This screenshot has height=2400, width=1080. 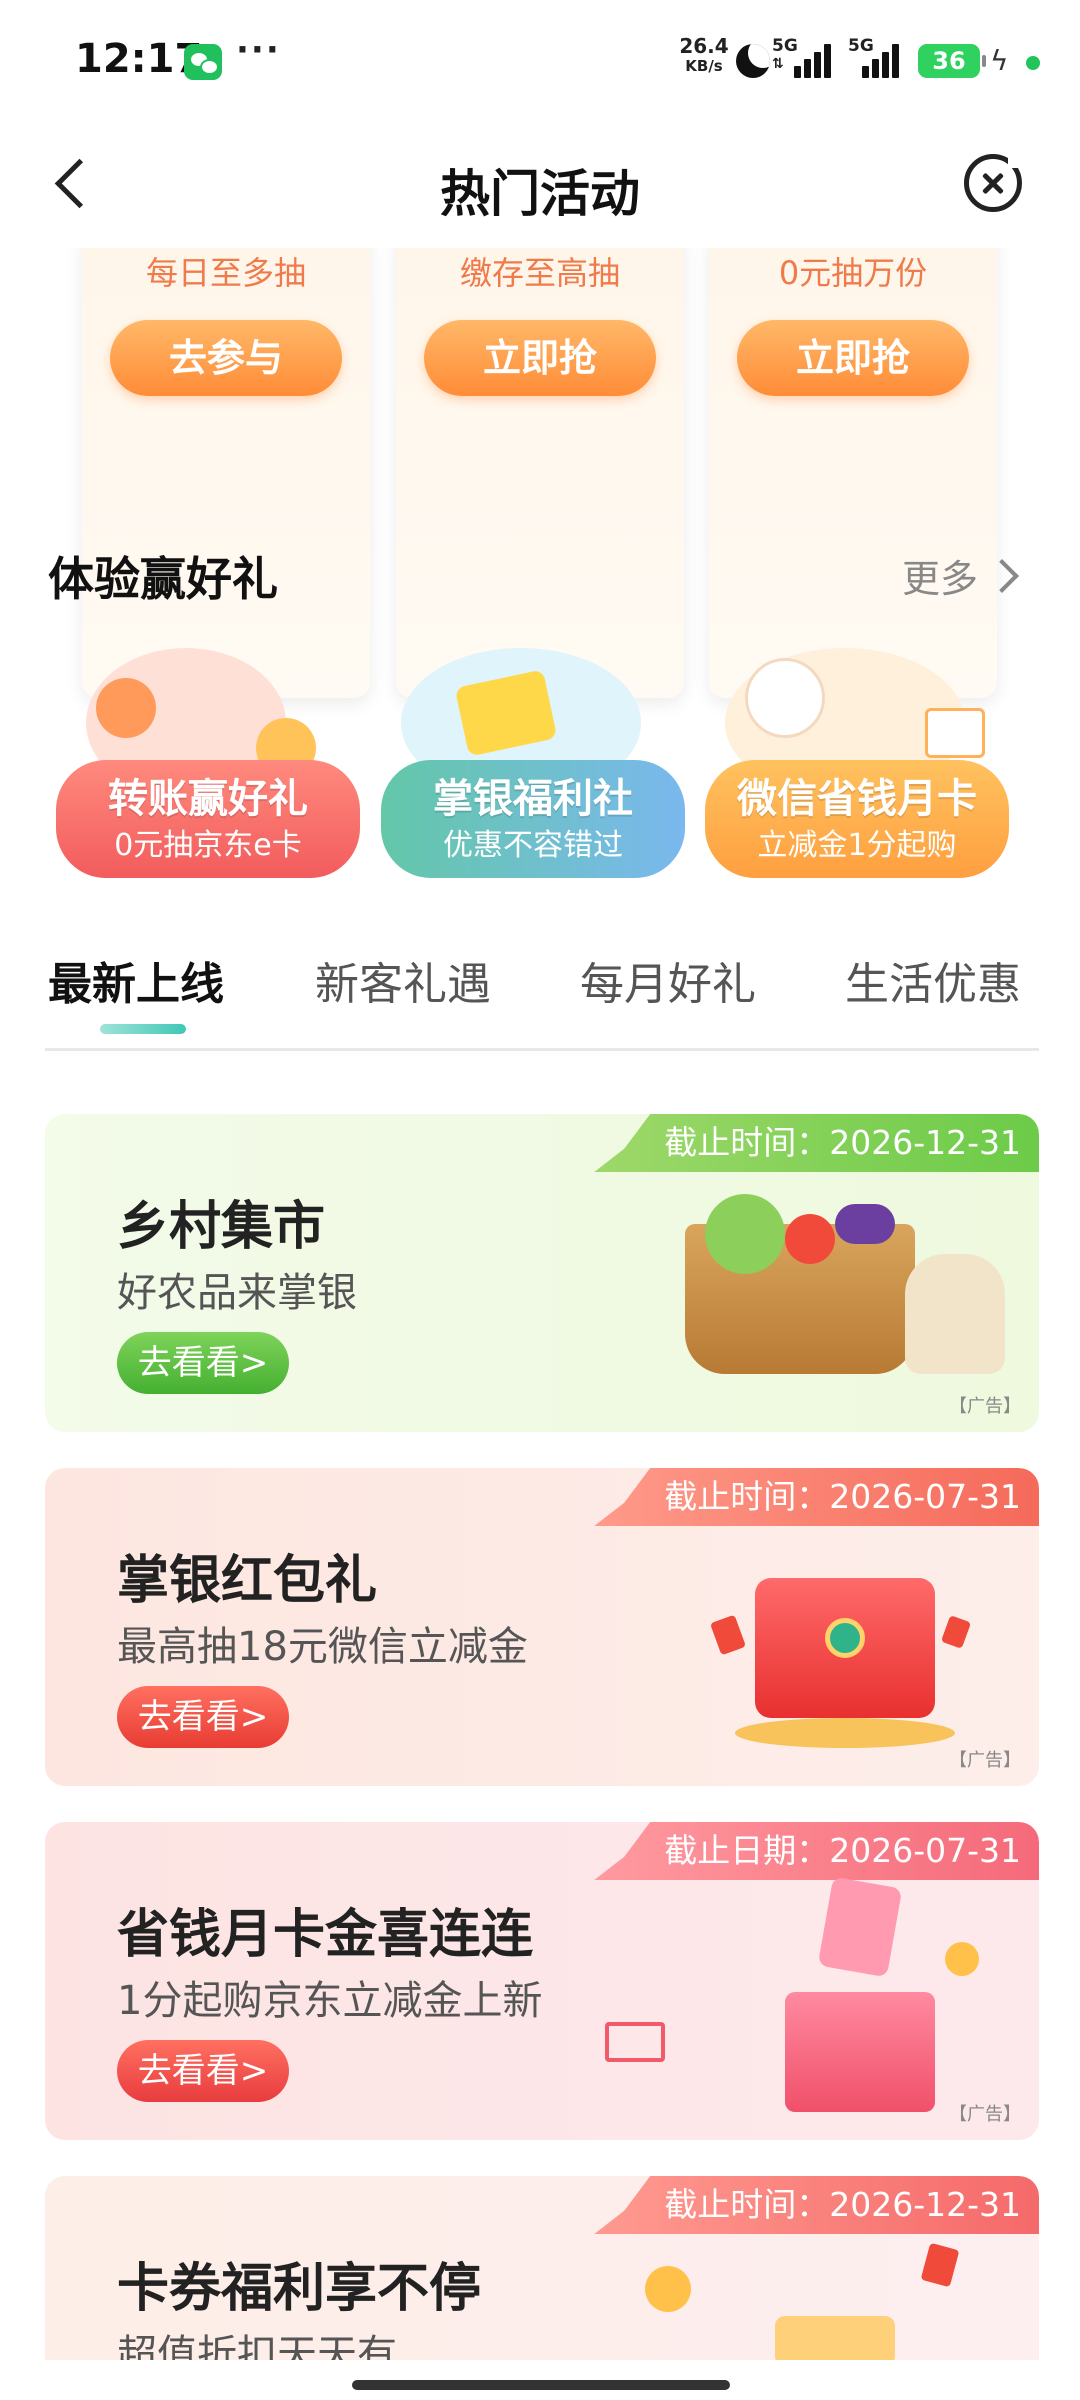 I want to click on banner-title: 掌银红包礼, so click(x=247, y=1581).